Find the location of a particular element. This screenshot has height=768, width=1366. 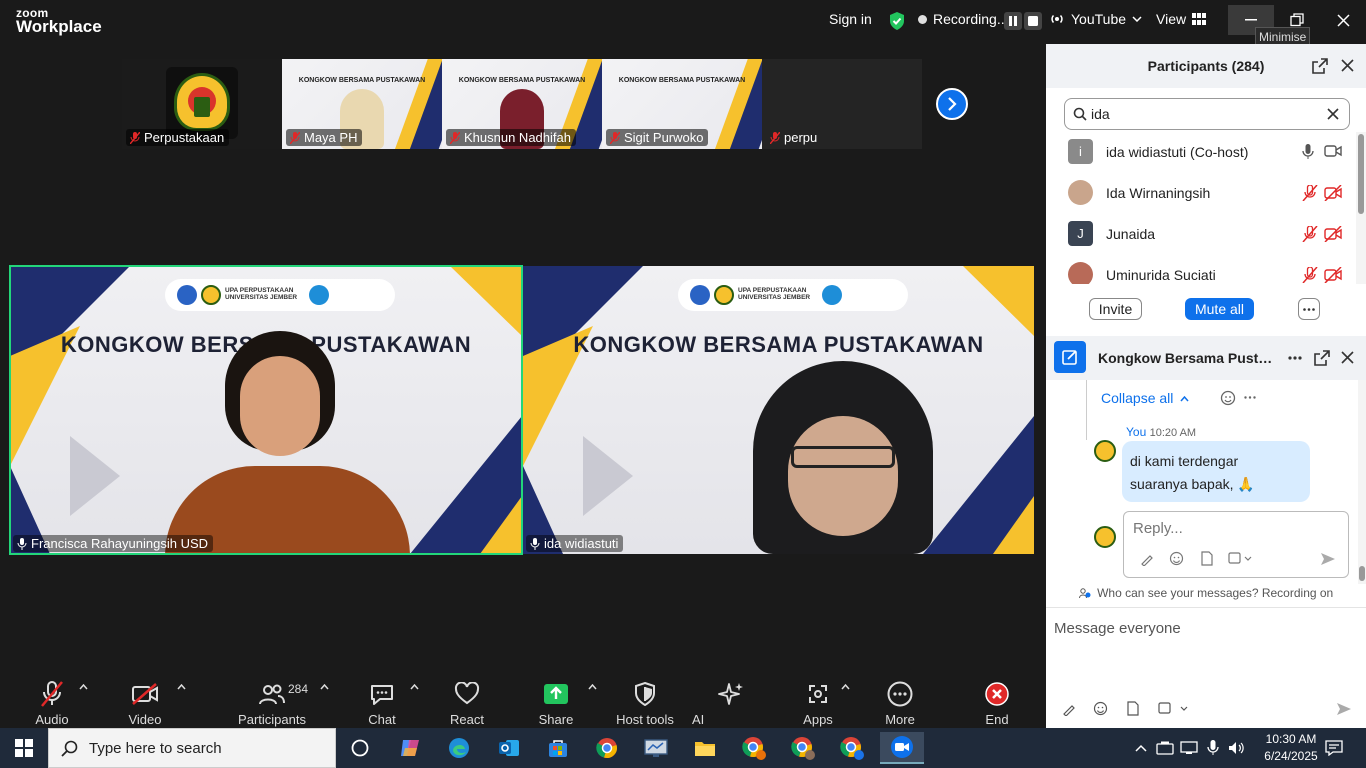

taskbar-search-placeholder: Type here to search is located at coordinates (155, 748).